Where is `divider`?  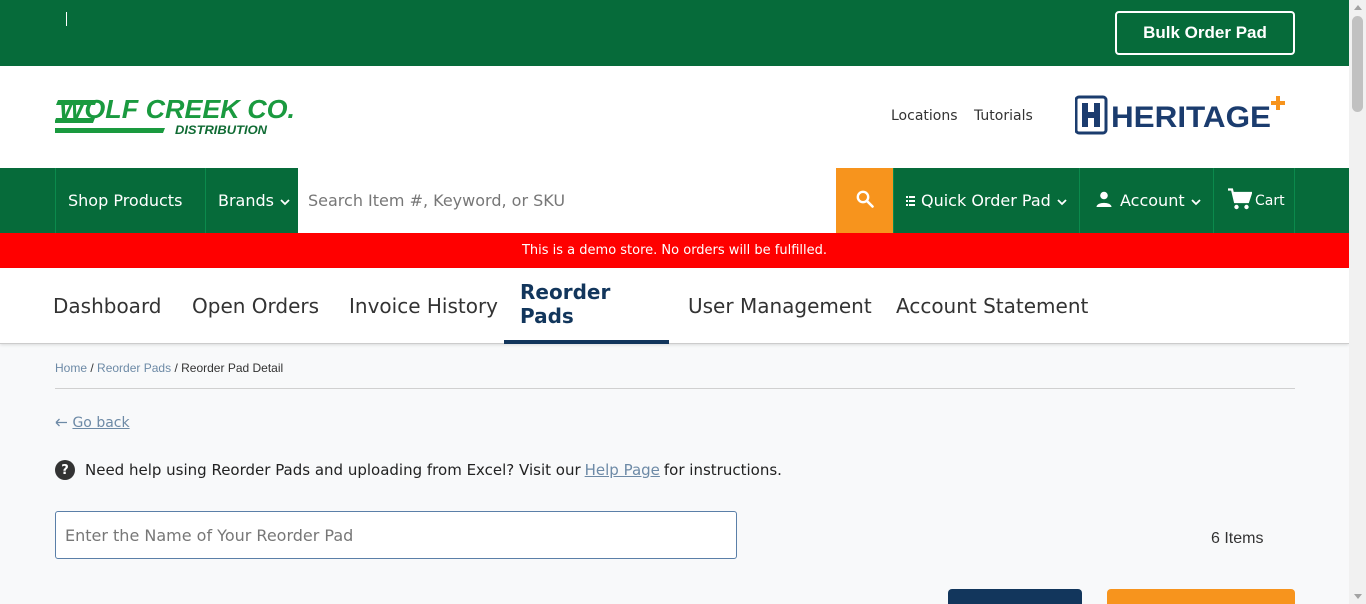 divider is located at coordinates (675, 388).